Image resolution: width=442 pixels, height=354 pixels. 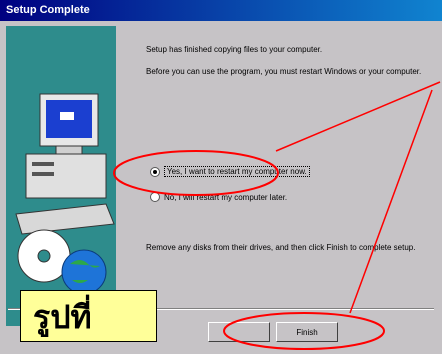 What do you see at coordinates (304, 331) in the screenshot?
I see `highlight-ellipse-finish` at bounding box center [304, 331].